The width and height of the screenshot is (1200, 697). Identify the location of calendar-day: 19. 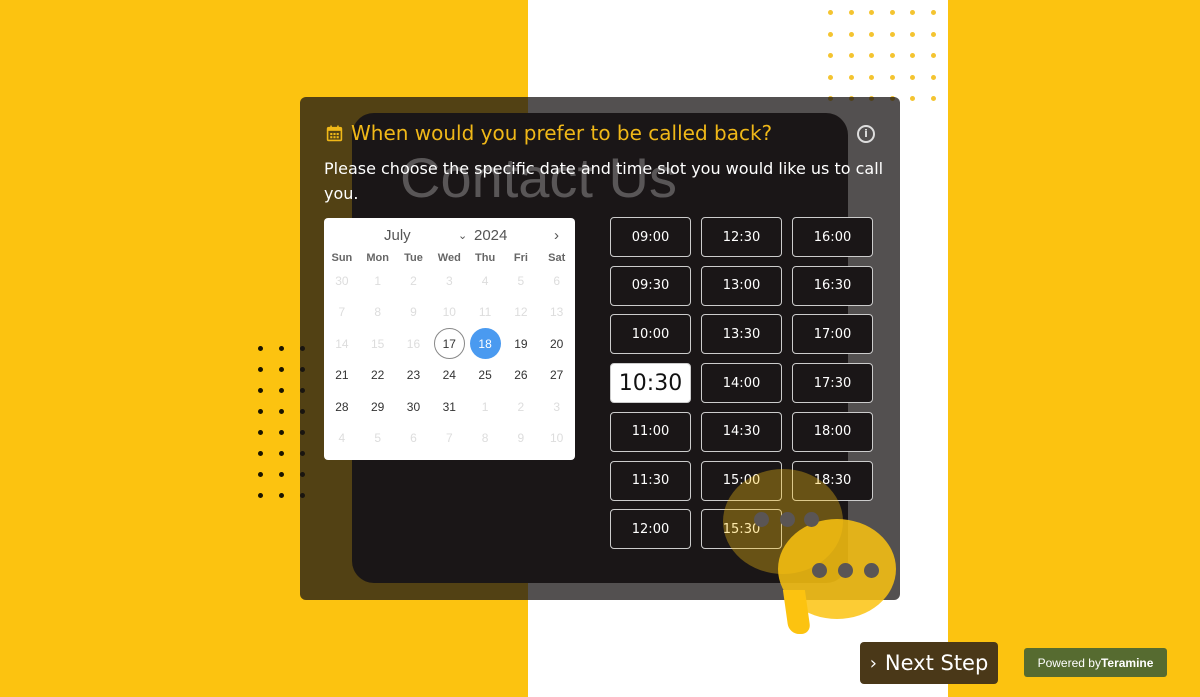
(521, 344).